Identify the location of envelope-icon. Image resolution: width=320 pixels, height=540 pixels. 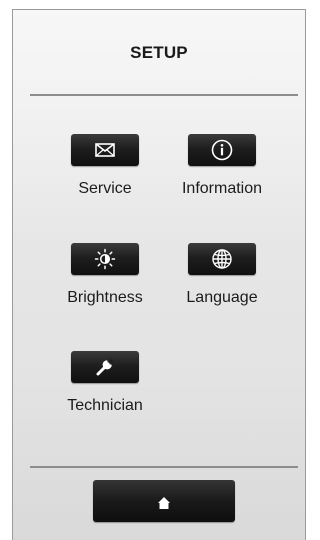
(105, 150).